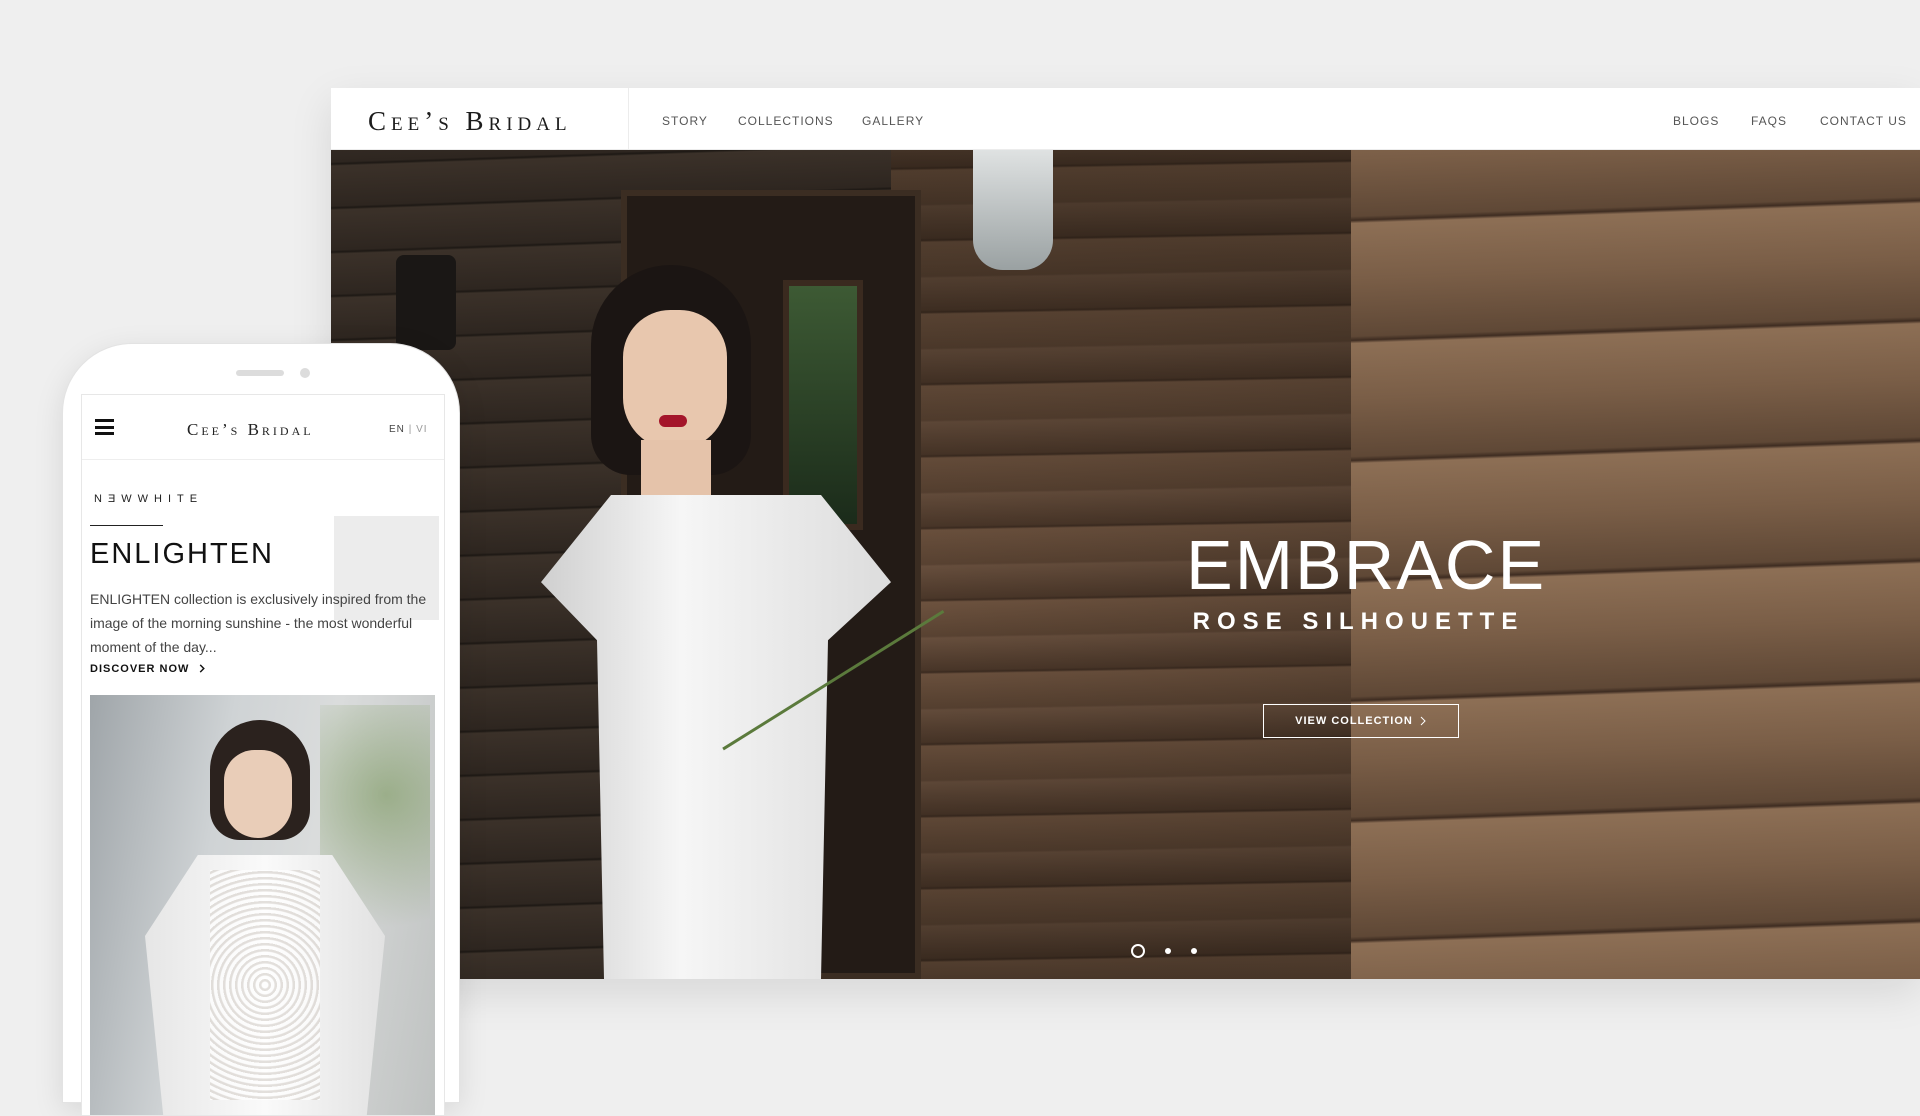  Describe the element at coordinates (1013, 210) in the screenshot. I see `wall-lamp` at that location.